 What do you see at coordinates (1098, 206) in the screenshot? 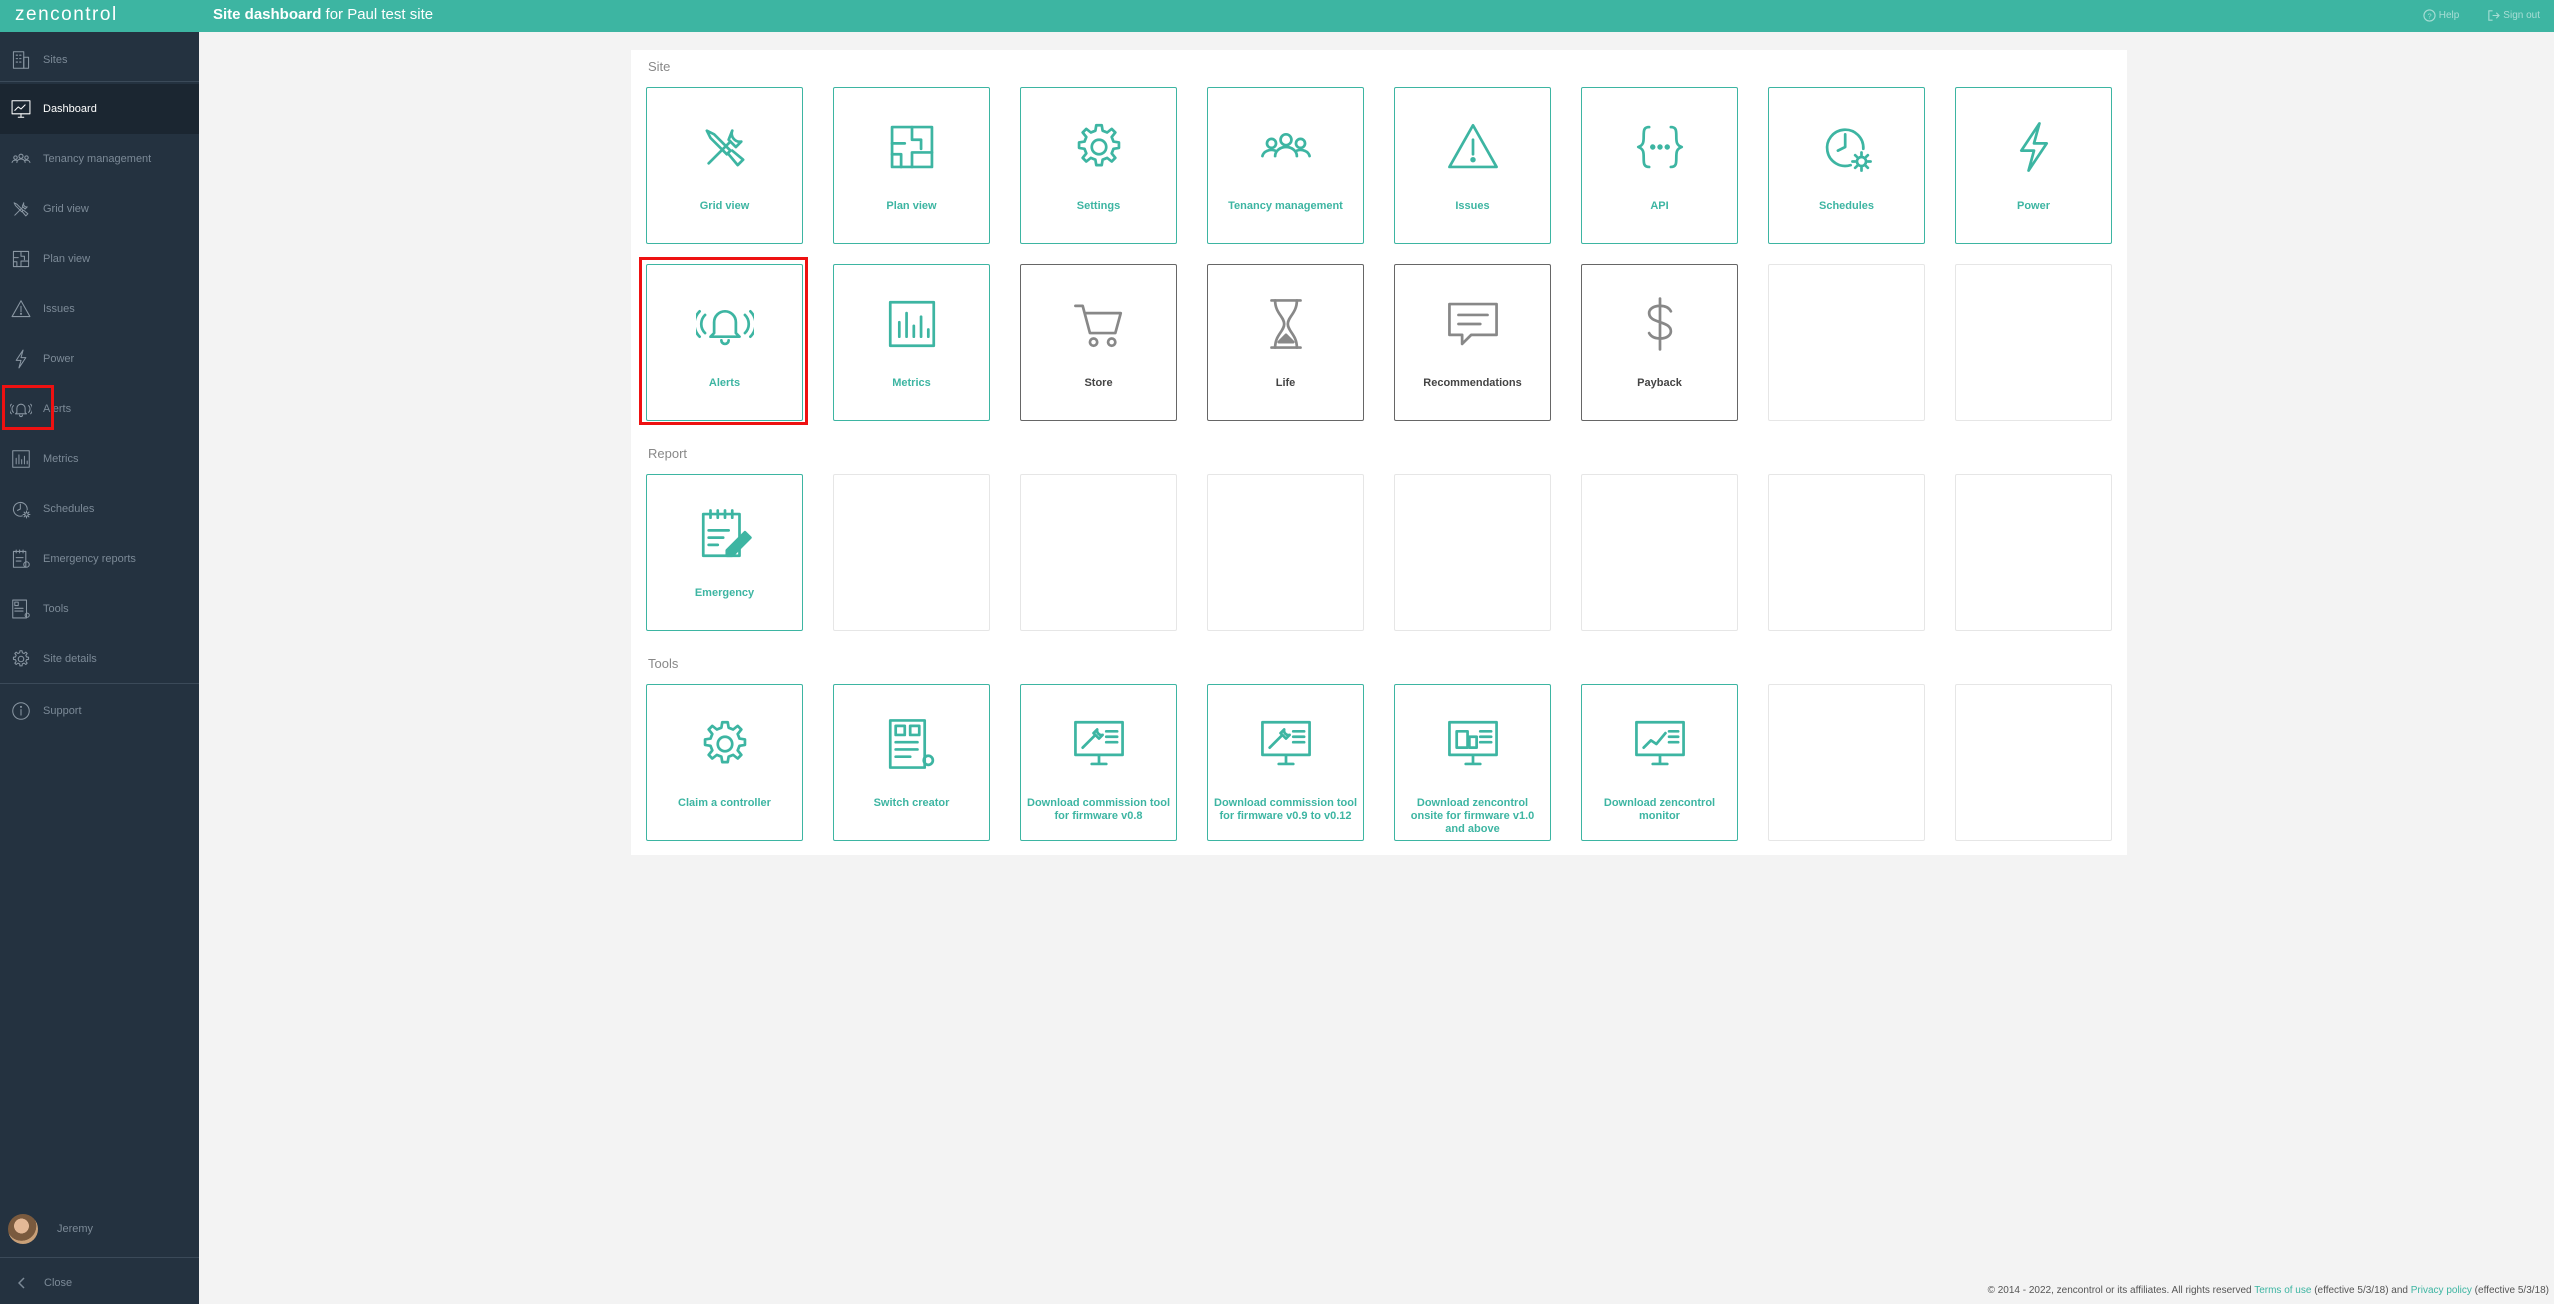
I see `tile-label: Settings` at bounding box center [1098, 206].